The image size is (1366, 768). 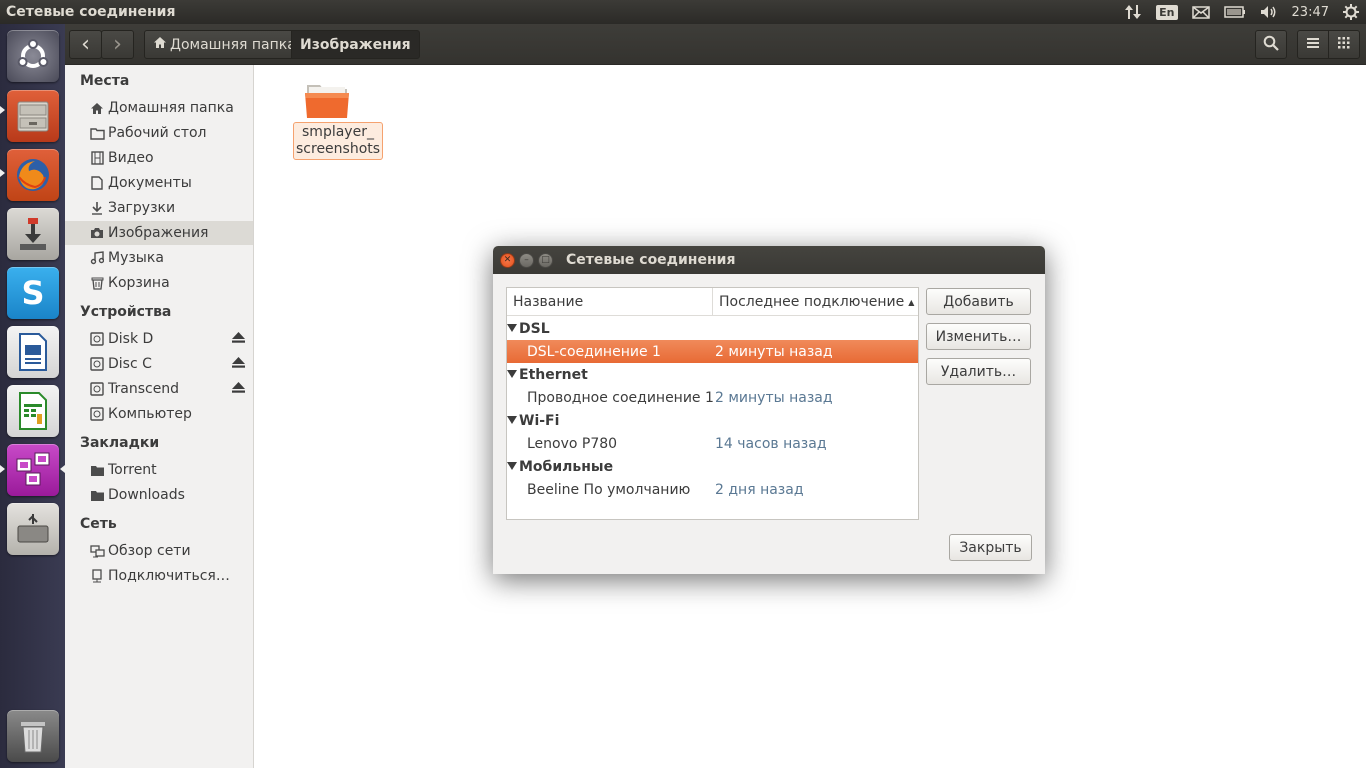 What do you see at coordinates (131, 339) in the screenshot?
I see `sidebar-item-label: Disk D` at bounding box center [131, 339].